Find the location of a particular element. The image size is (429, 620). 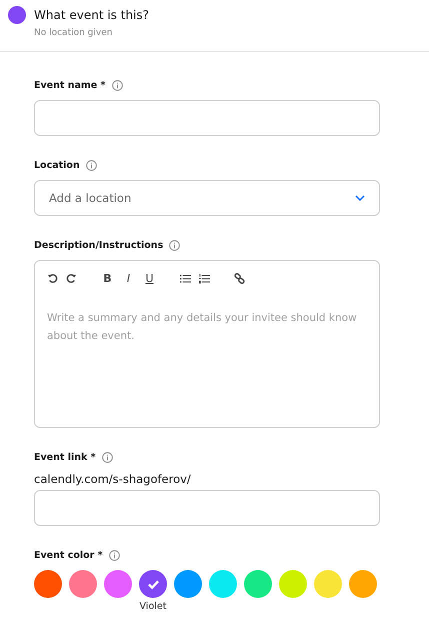

color-name: Violet is located at coordinates (153, 606).